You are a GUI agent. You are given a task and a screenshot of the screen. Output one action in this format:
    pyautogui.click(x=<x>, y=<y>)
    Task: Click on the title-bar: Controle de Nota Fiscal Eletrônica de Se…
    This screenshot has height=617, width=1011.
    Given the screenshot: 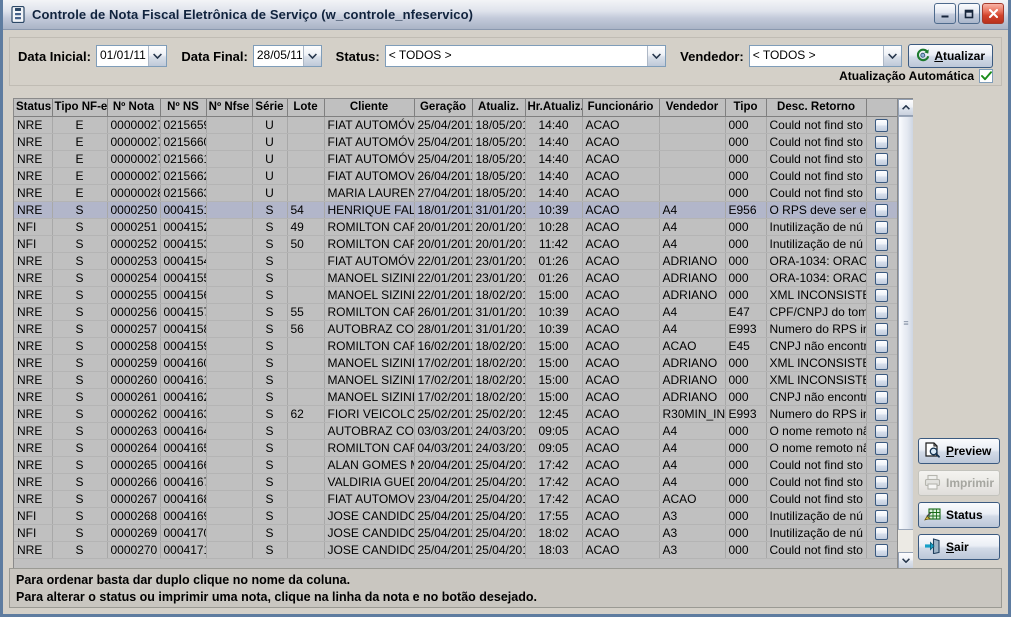 What is the action you would take?
    pyautogui.click(x=505, y=15)
    